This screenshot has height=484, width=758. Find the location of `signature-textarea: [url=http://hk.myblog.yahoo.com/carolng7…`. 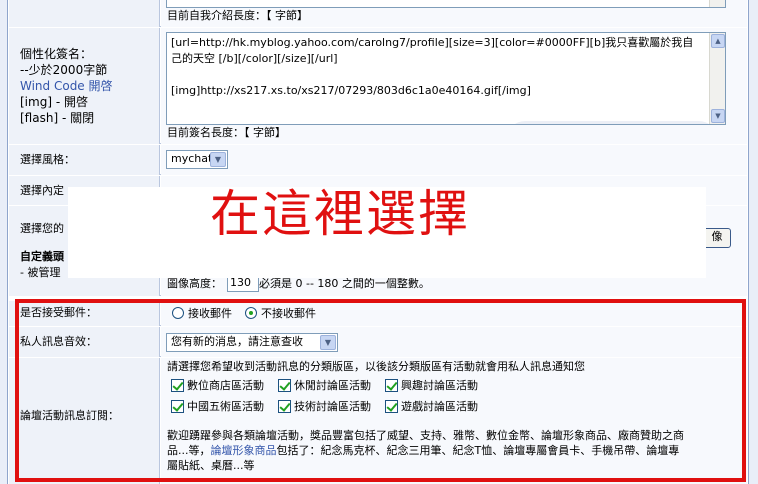

signature-textarea: [url=http://hk.myblog.yahoo.com/carolng7… is located at coordinates (446, 78).